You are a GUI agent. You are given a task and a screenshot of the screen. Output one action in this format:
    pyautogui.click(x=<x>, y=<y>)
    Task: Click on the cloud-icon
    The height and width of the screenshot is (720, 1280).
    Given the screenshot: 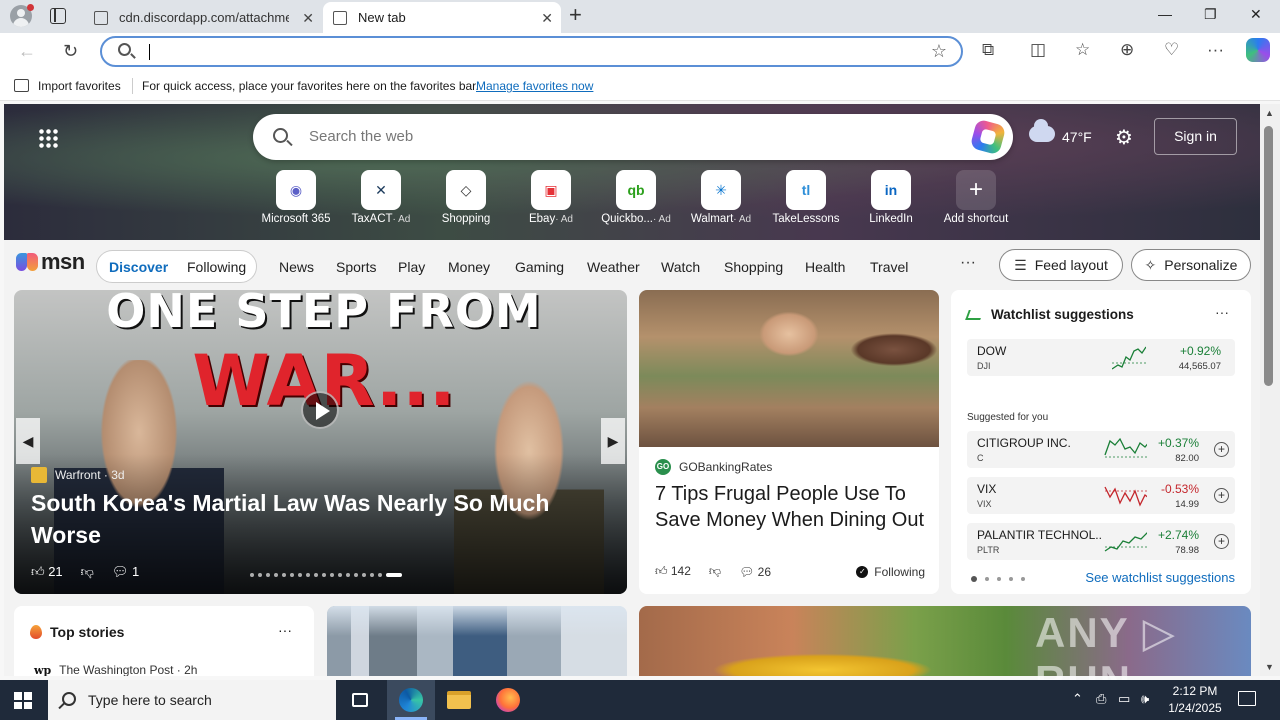 What is the action you would take?
    pyautogui.click(x=1042, y=130)
    